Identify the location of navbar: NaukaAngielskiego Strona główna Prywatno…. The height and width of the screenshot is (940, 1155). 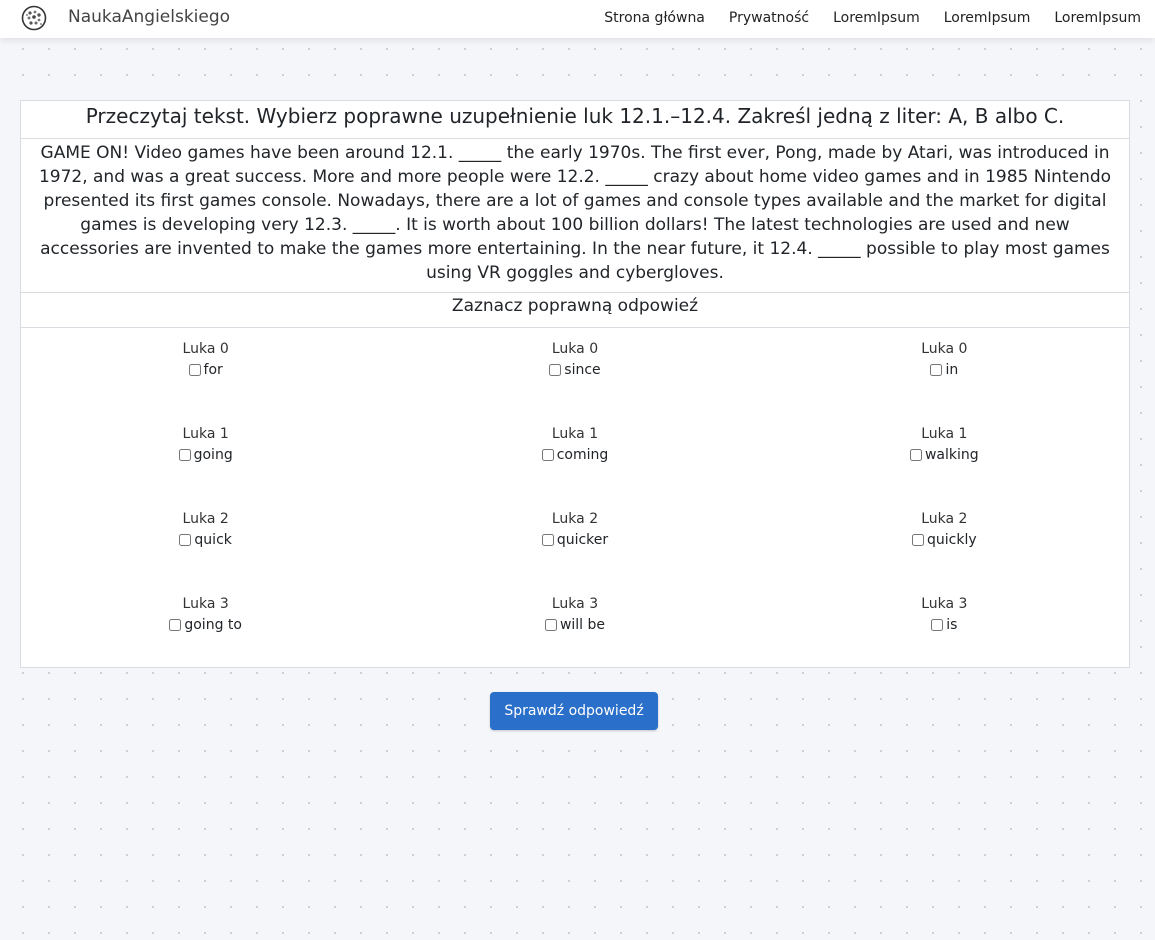
(577, 19).